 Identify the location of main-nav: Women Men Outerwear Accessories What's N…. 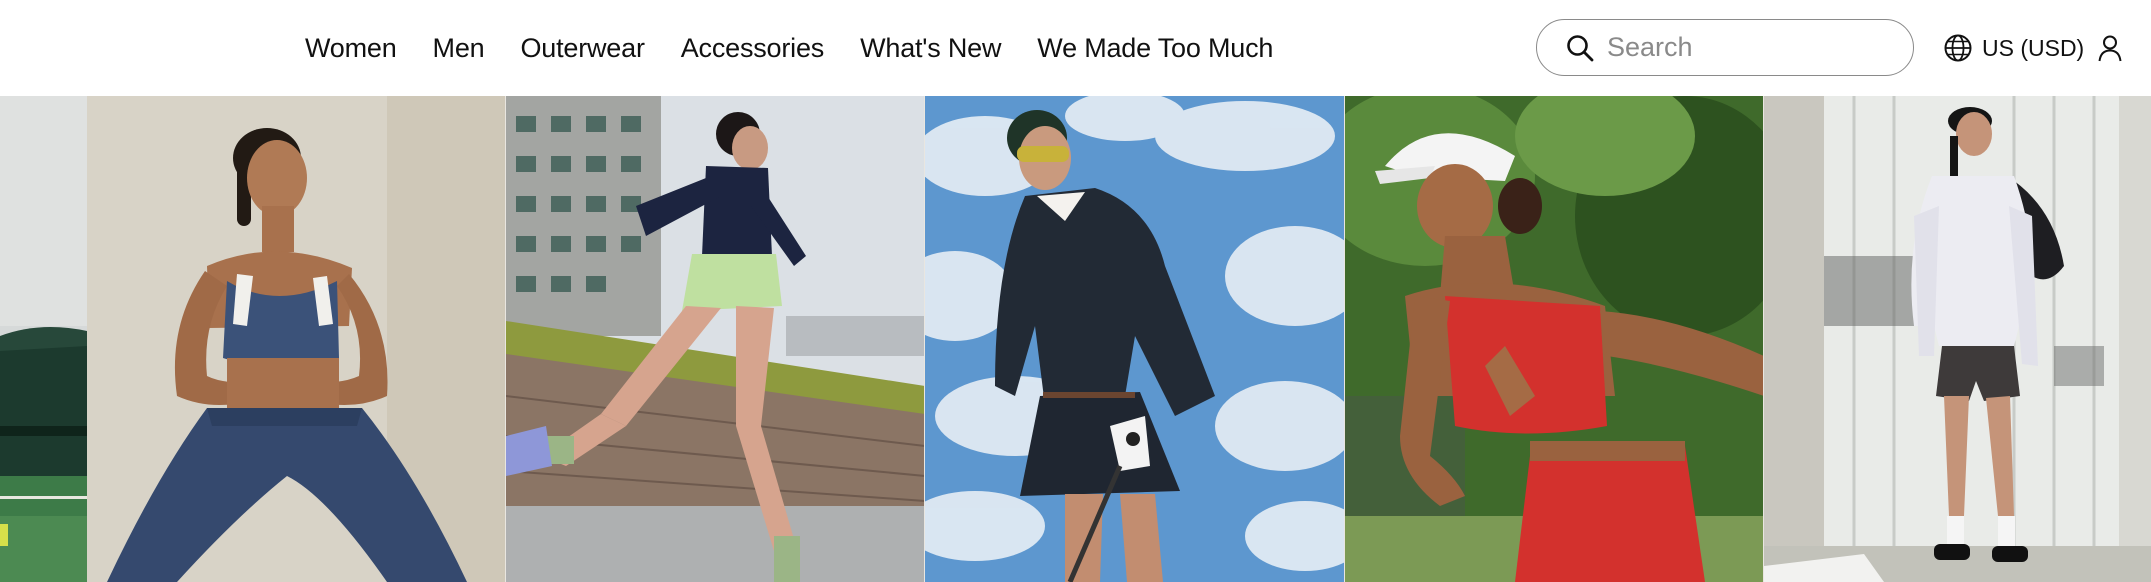
(807, 48).